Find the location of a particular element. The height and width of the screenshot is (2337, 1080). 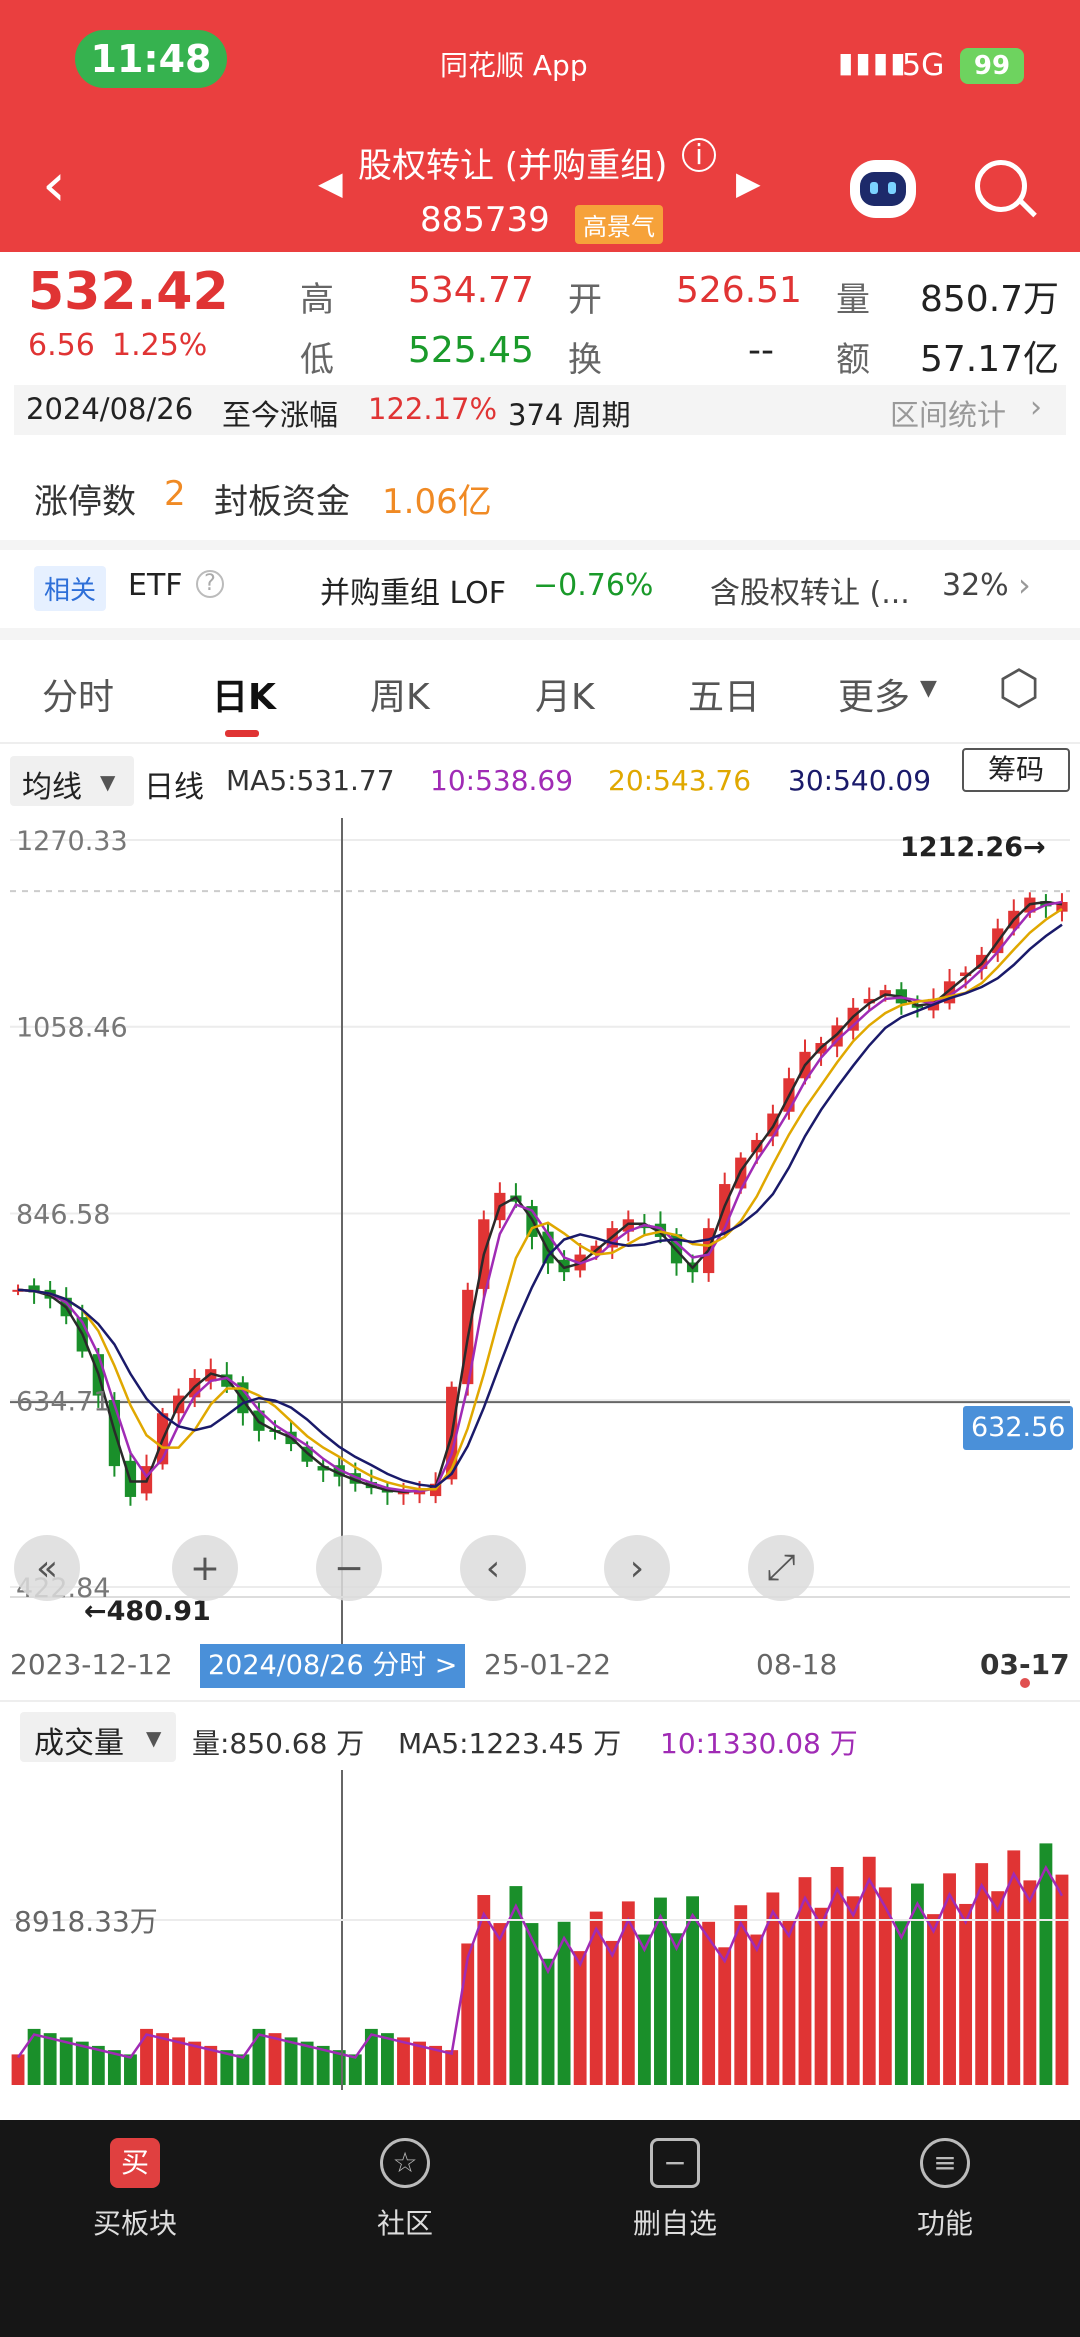

scroll-left-icon: ‹ is located at coordinates (493, 1568).